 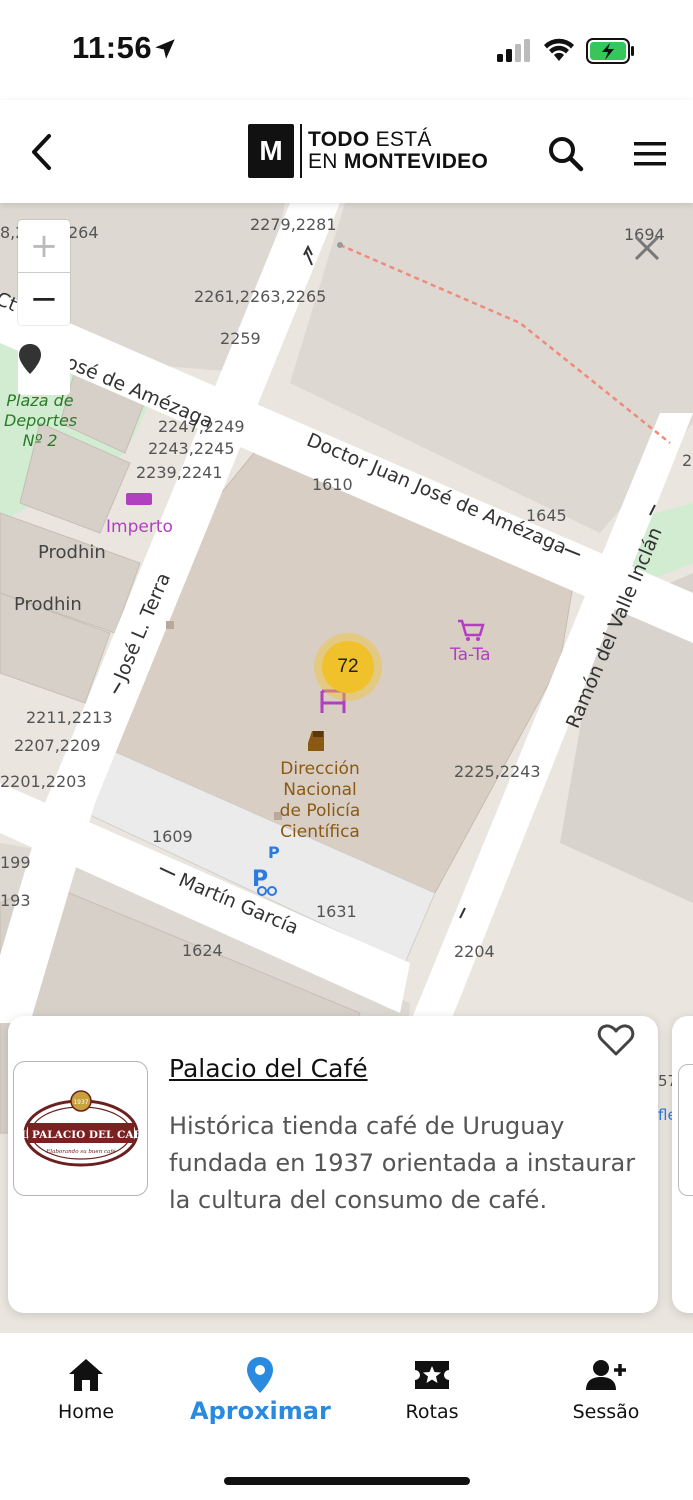 What do you see at coordinates (44, 369) in the screenshot?
I see `locate-button` at bounding box center [44, 369].